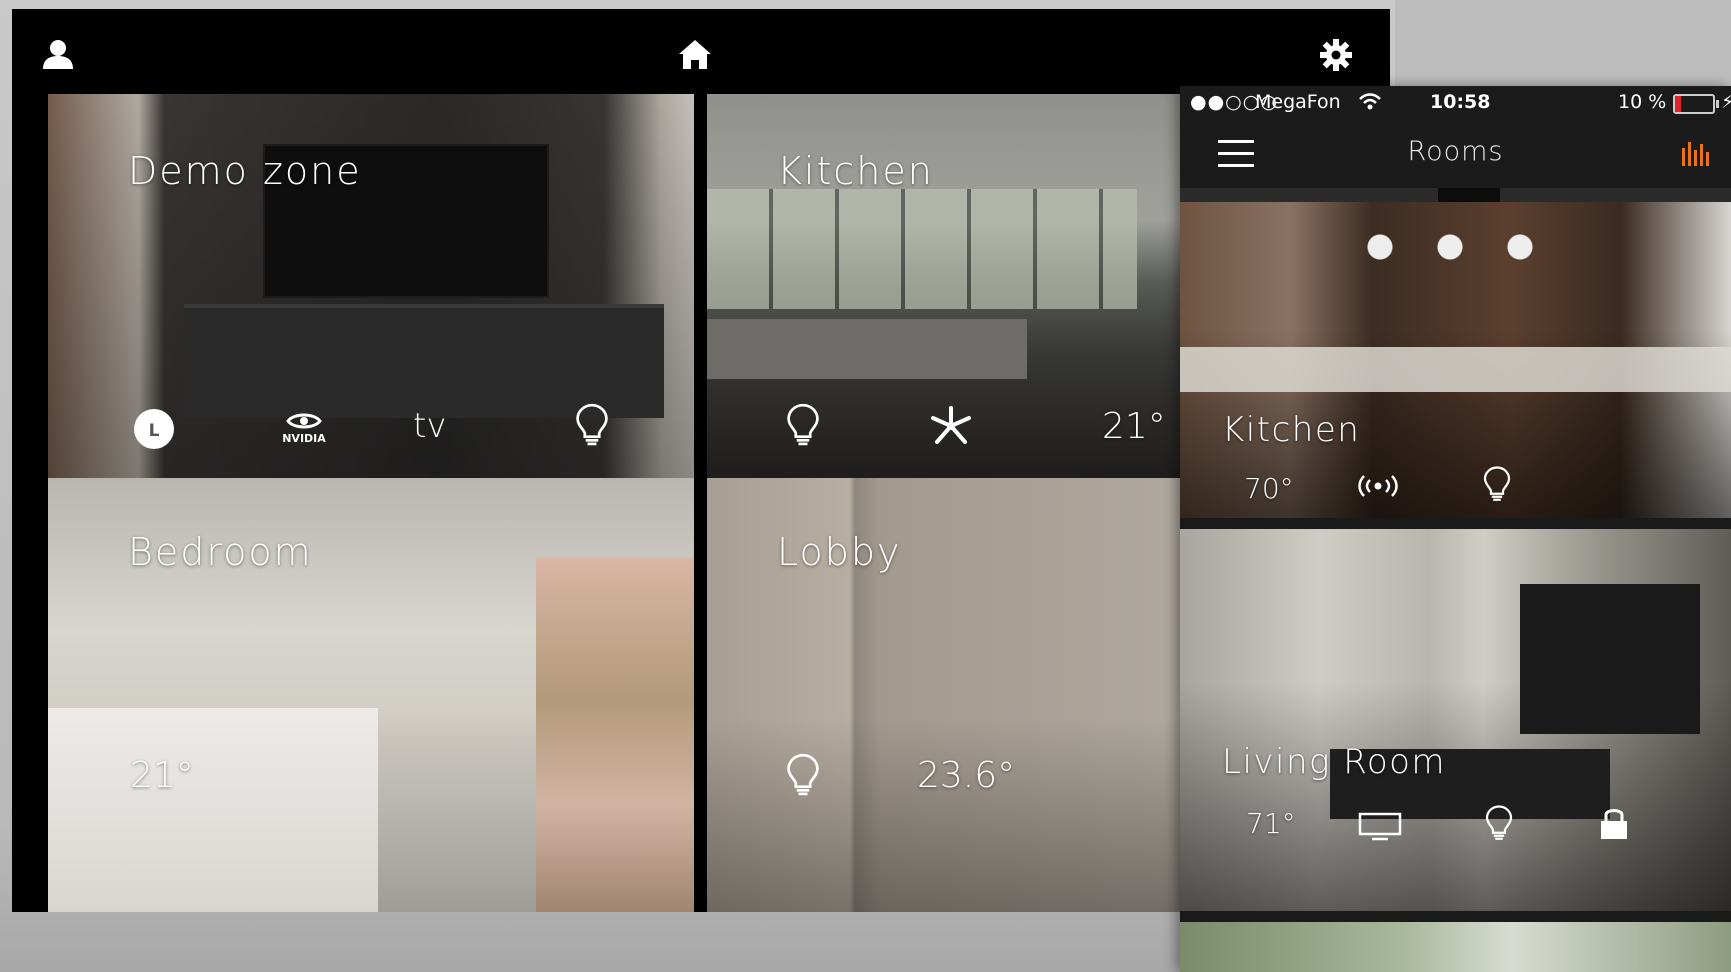 The height and width of the screenshot is (972, 1731). What do you see at coordinates (922, 249) in the screenshot?
I see `window-panes` at bounding box center [922, 249].